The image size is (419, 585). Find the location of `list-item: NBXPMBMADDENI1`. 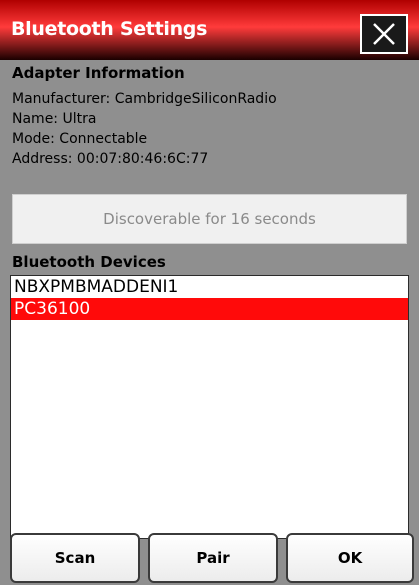

list-item: NBXPMBMADDENI1 is located at coordinates (209, 287).